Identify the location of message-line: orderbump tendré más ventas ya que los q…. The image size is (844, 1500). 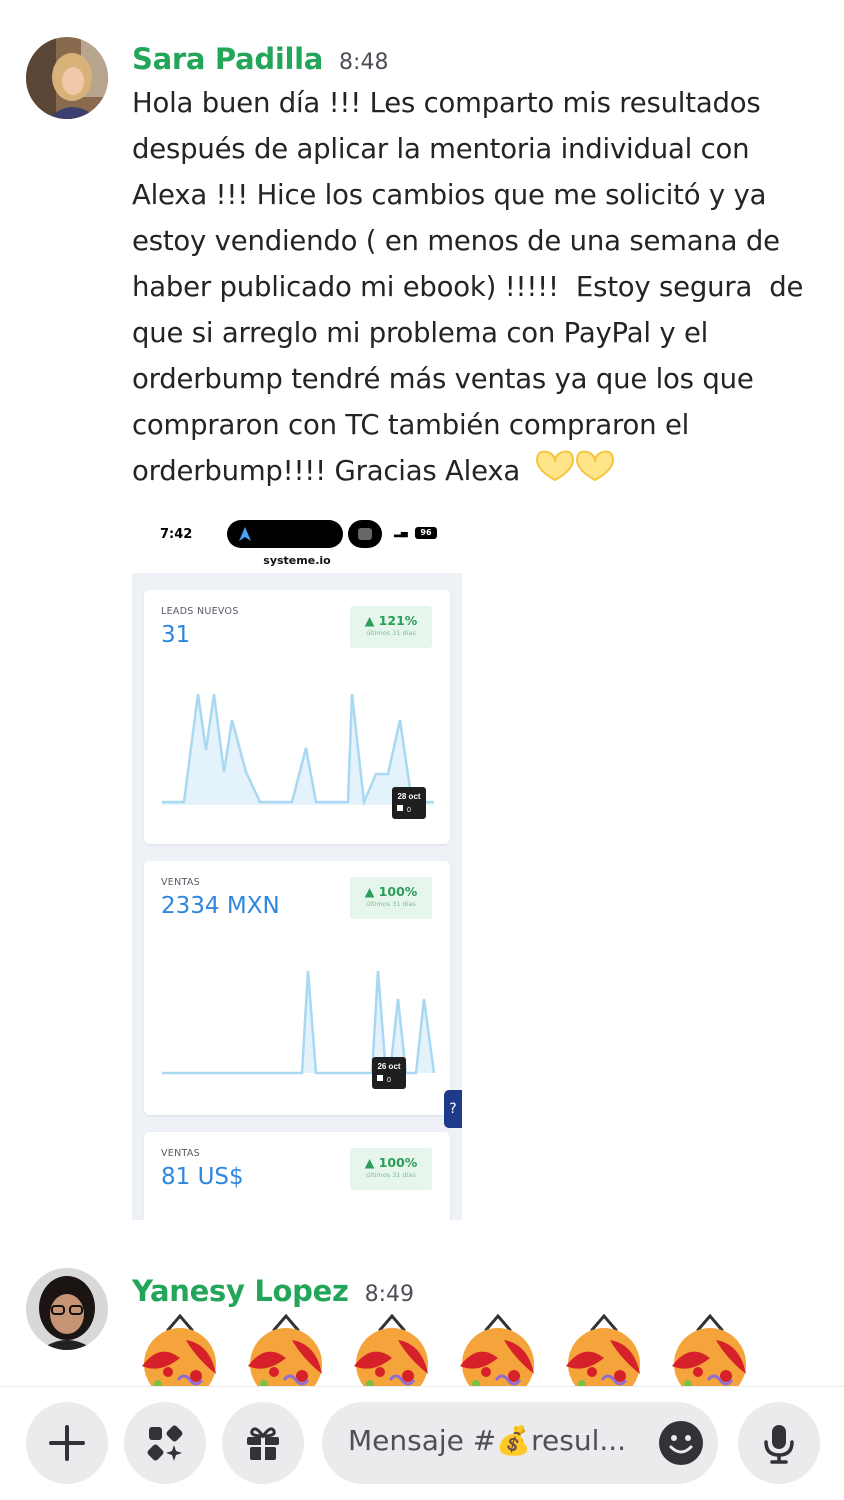
(443, 379).